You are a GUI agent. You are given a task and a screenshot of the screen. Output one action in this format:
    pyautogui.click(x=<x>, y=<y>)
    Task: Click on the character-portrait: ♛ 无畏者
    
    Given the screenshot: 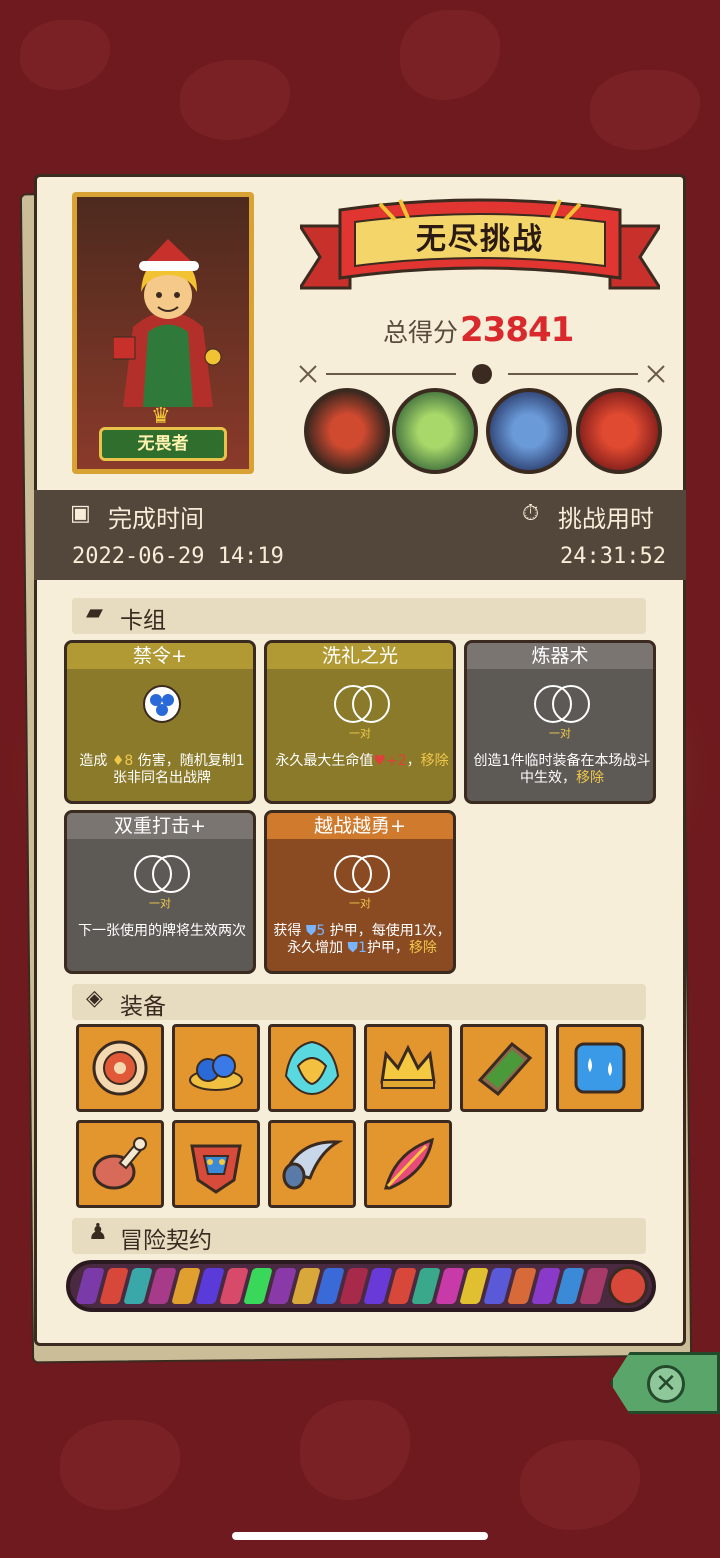 What is the action you would take?
    pyautogui.click(x=163, y=333)
    